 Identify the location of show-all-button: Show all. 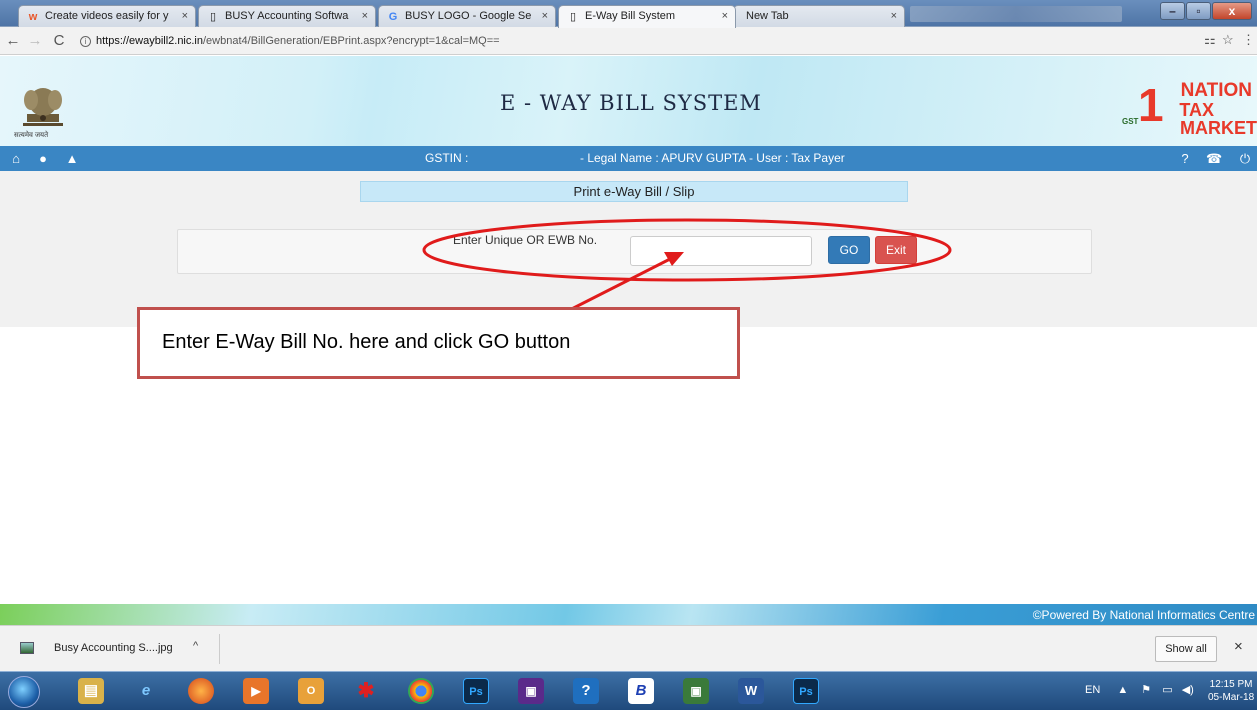
(1186, 649).